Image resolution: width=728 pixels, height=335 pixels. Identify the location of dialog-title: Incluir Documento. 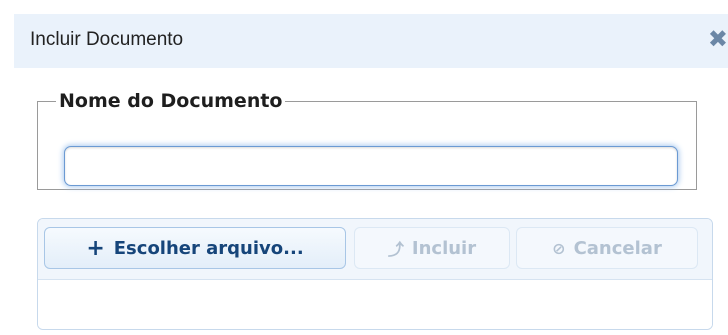
(107, 39).